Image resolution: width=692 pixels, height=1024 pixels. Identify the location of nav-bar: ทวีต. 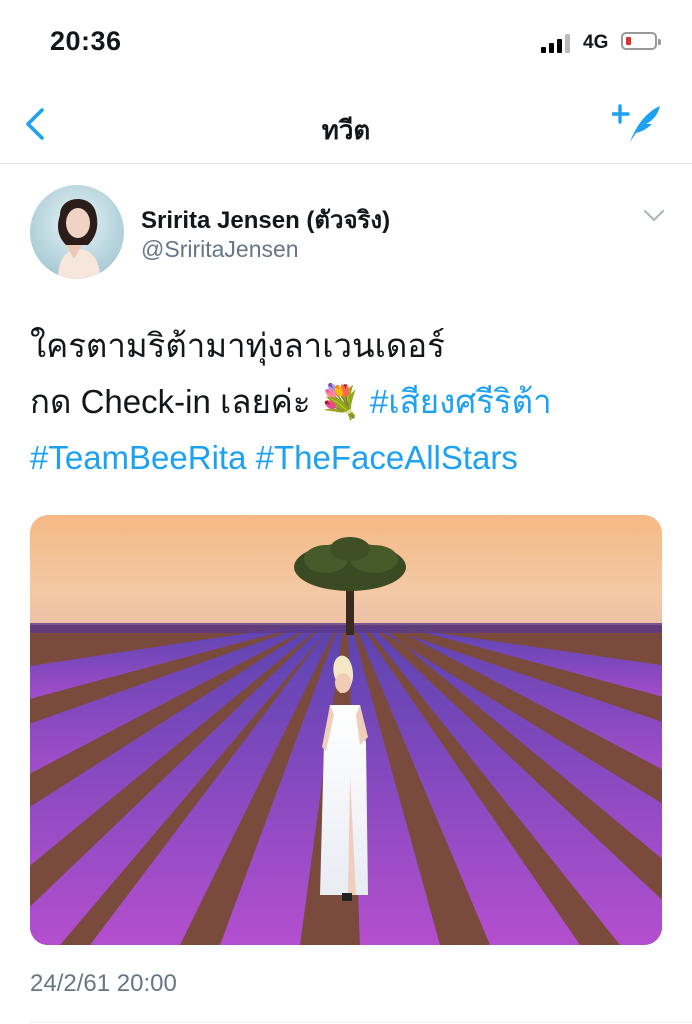
(346, 126).